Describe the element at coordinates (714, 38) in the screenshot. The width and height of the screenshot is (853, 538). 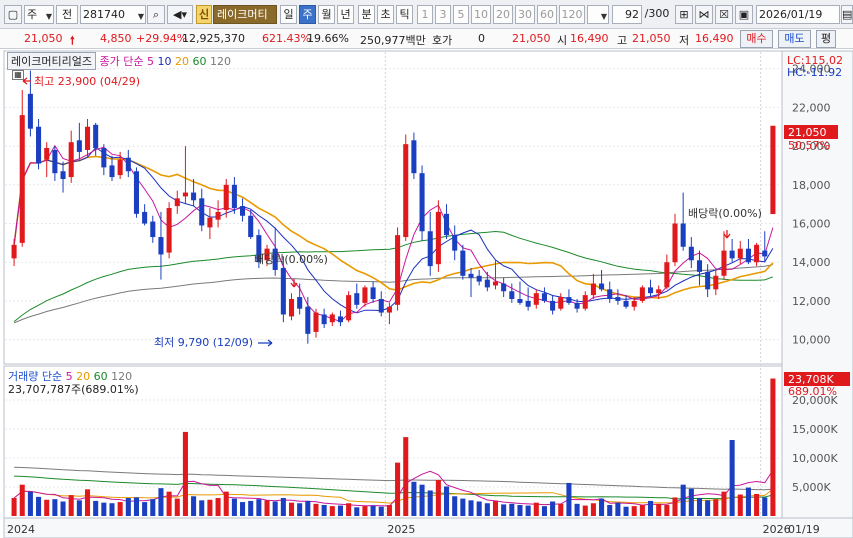
I see `low-price: 16,490` at that location.